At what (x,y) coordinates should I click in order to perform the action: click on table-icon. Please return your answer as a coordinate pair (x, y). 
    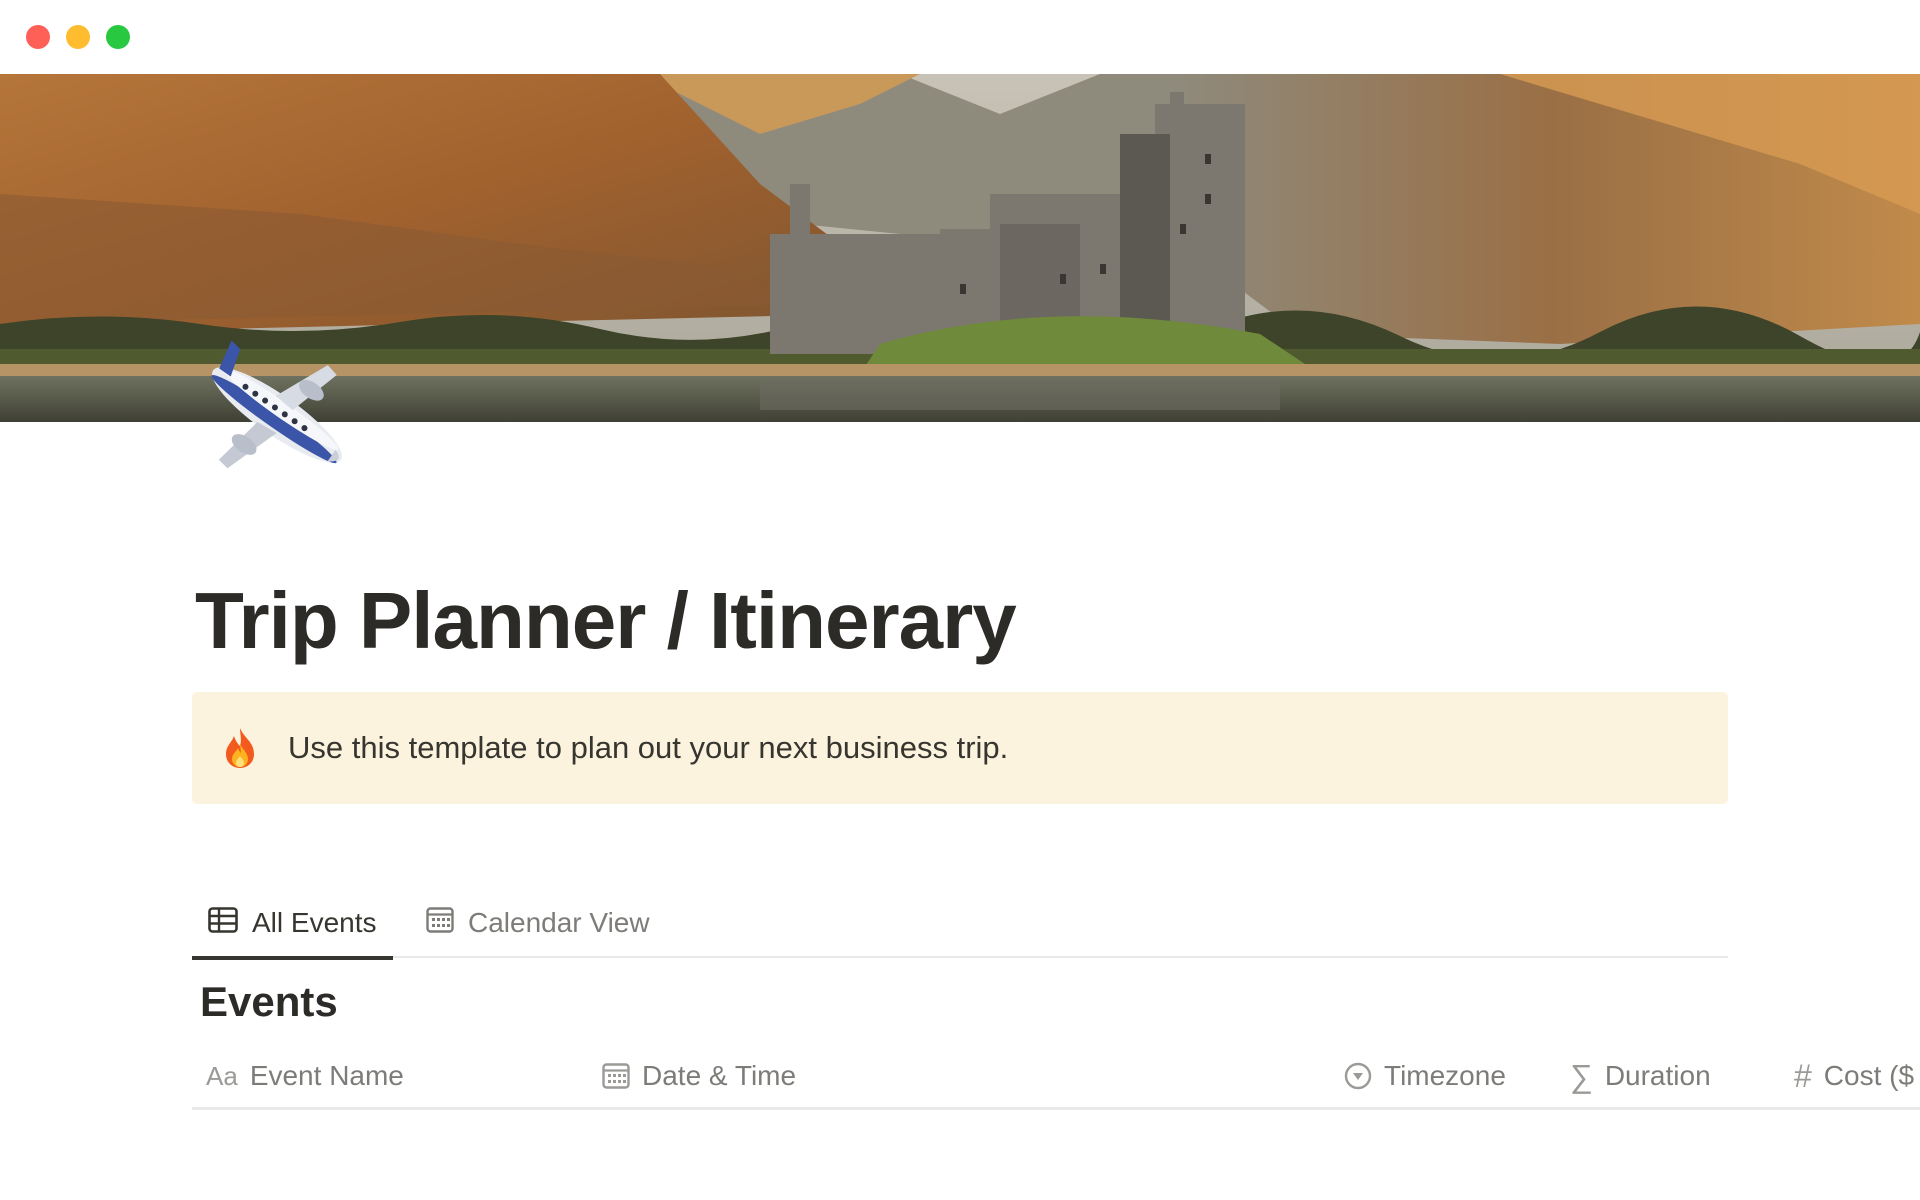
    Looking at the image, I should click on (230, 923).